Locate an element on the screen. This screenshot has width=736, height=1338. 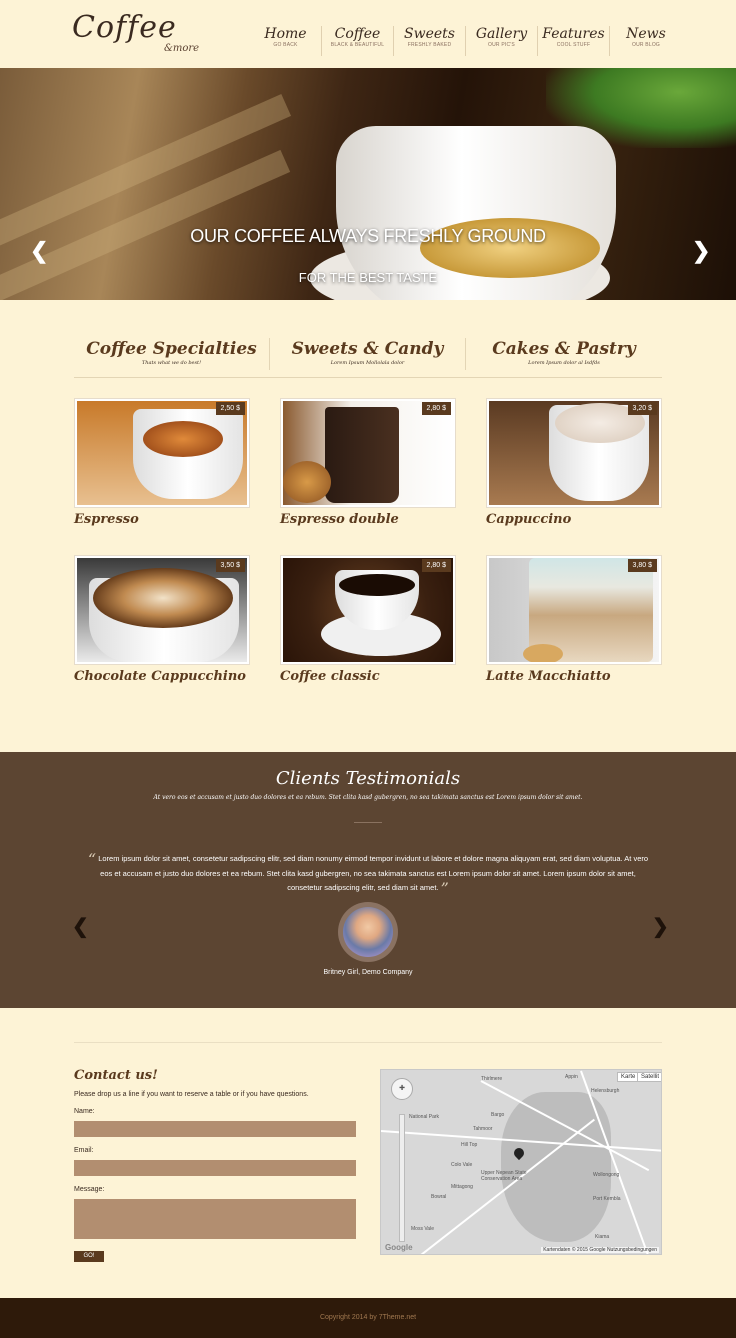
map-type-karte-button: Karte is located at coordinates (628, 1077).